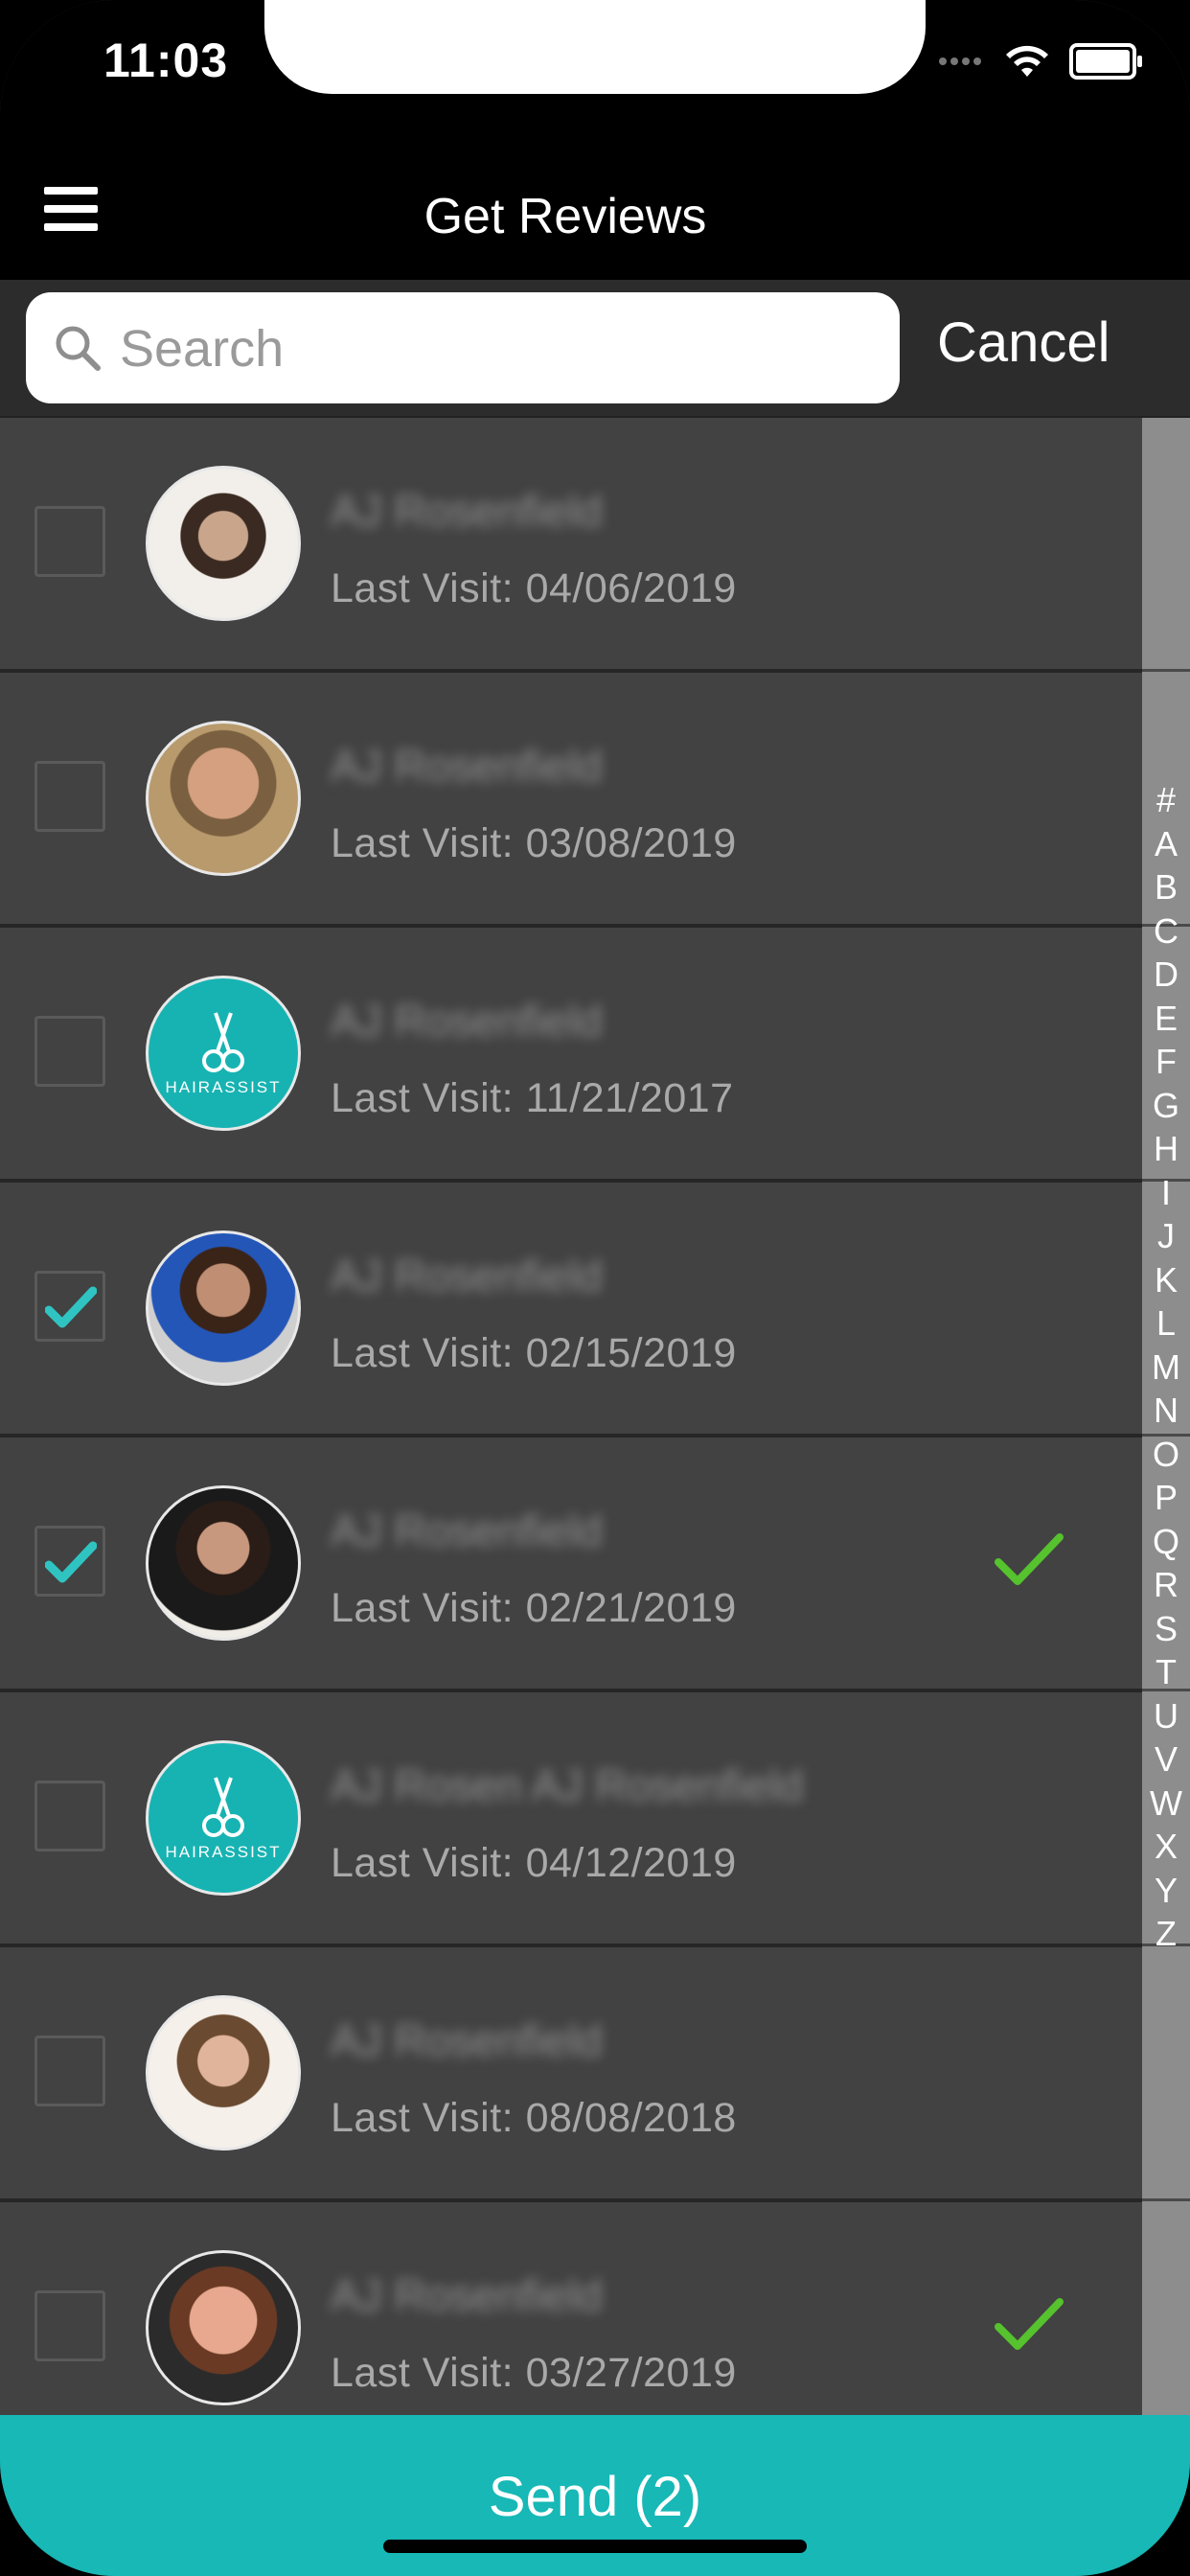 This screenshot has height=2576, width=1190. I want to click on index-letter: R, so click(1166, 1585).